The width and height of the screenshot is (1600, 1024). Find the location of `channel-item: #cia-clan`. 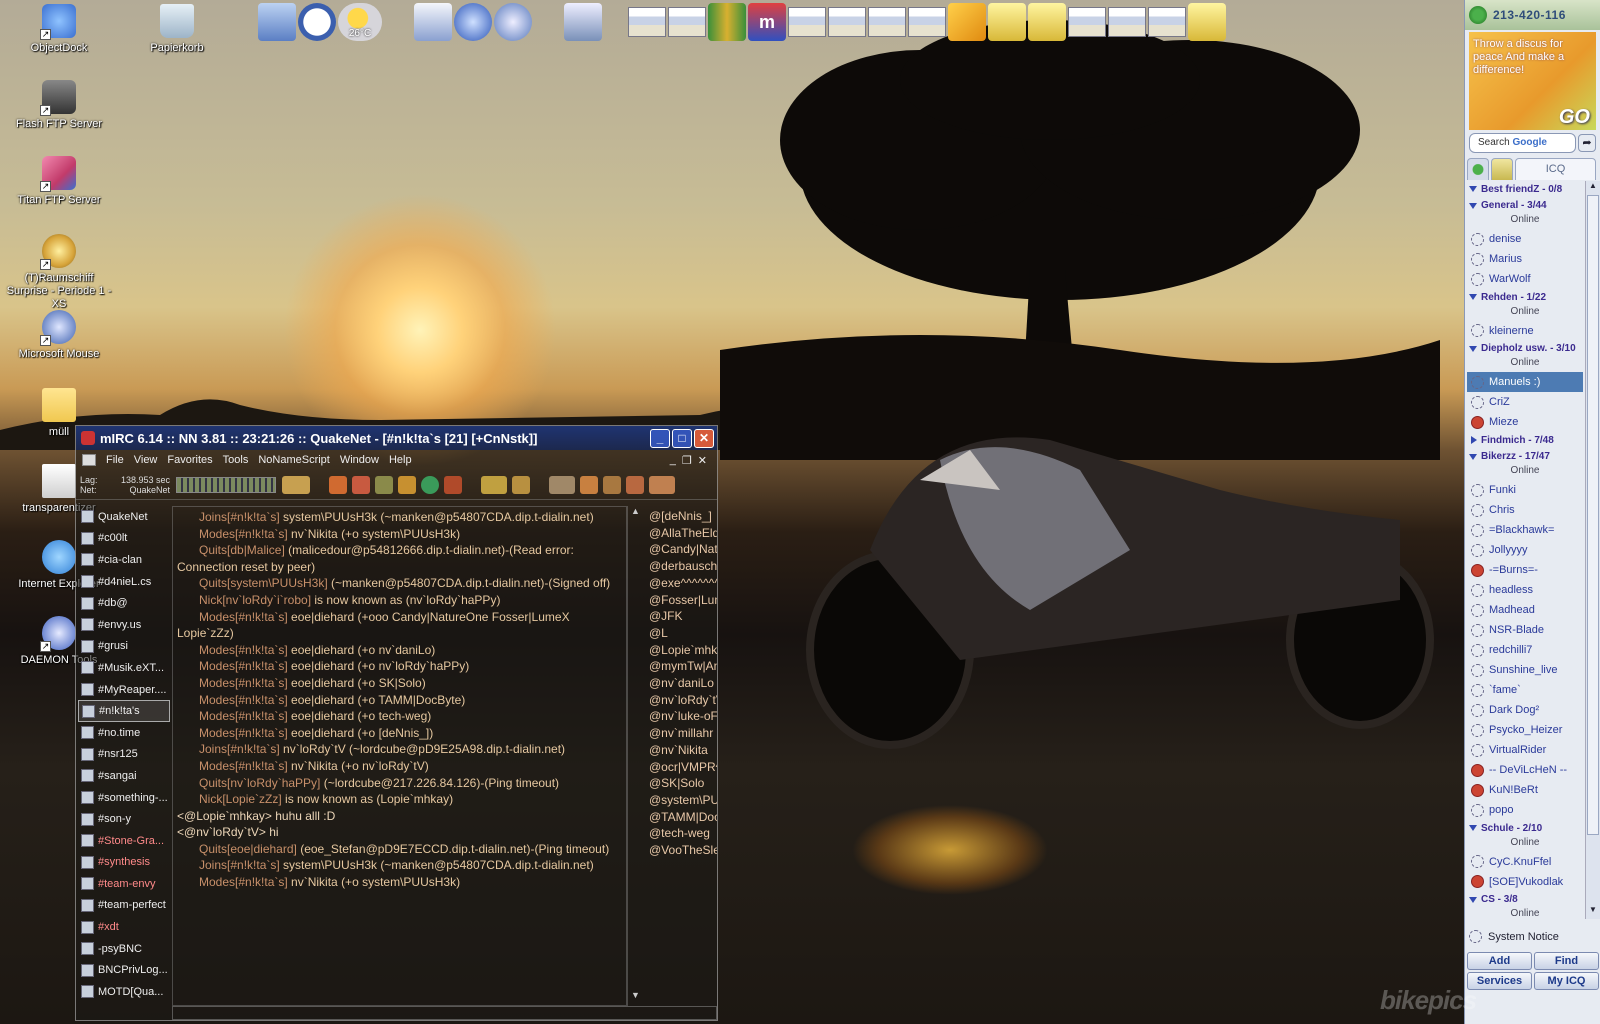

channel-item: #cia-clan is located at coordinates (124, 560).